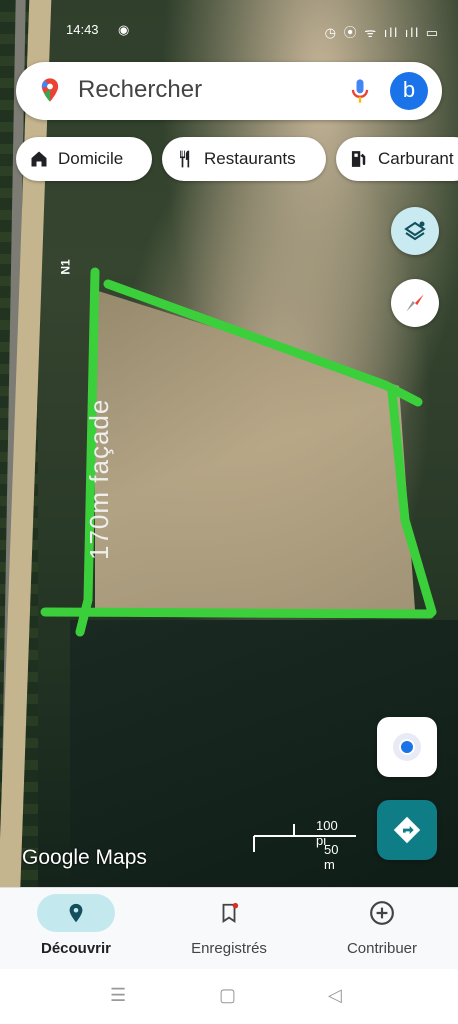 This screenshot has width=458, height=1024. I want to click on chip-label: Restaurants, so click(250, 158).